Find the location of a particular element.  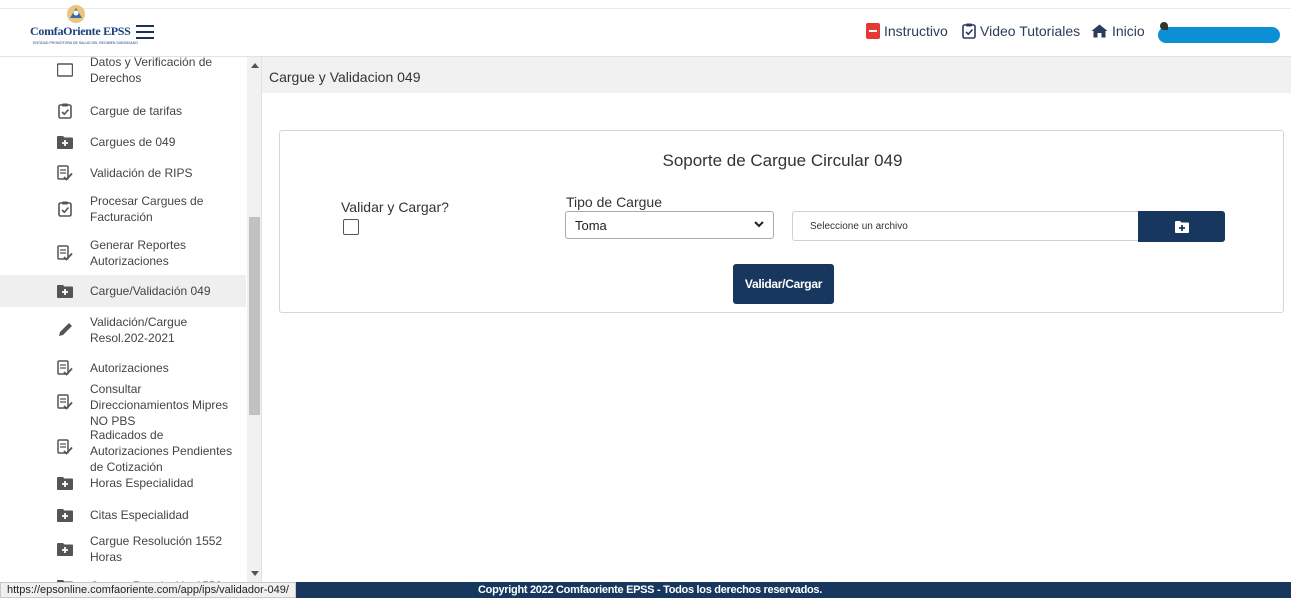

sidebar-item-label: Validación de RIPS is located at coordinates (141, 173).